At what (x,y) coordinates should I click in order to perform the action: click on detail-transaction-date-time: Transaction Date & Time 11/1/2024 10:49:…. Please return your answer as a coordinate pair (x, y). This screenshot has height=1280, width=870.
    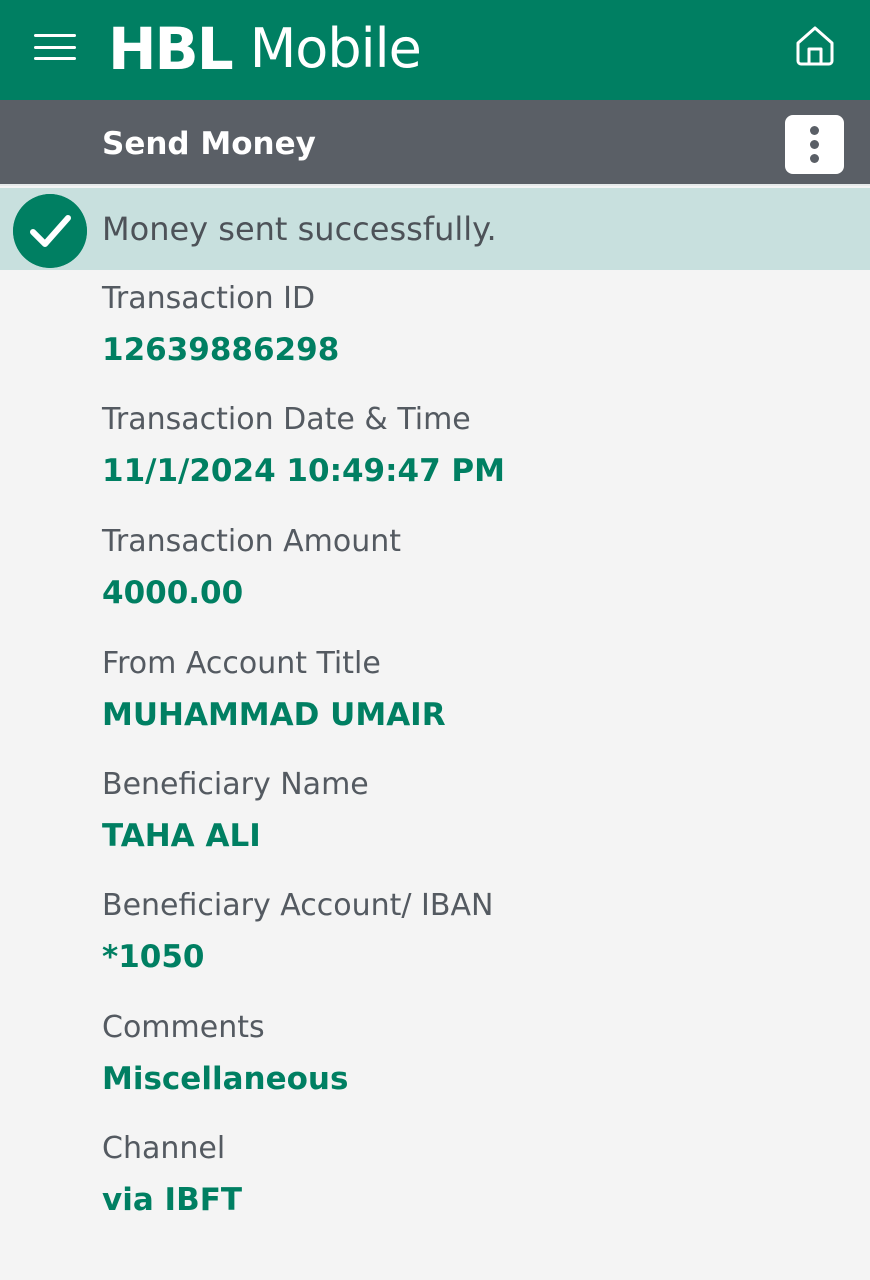
    Looking at the image, I should click on (303, 446).